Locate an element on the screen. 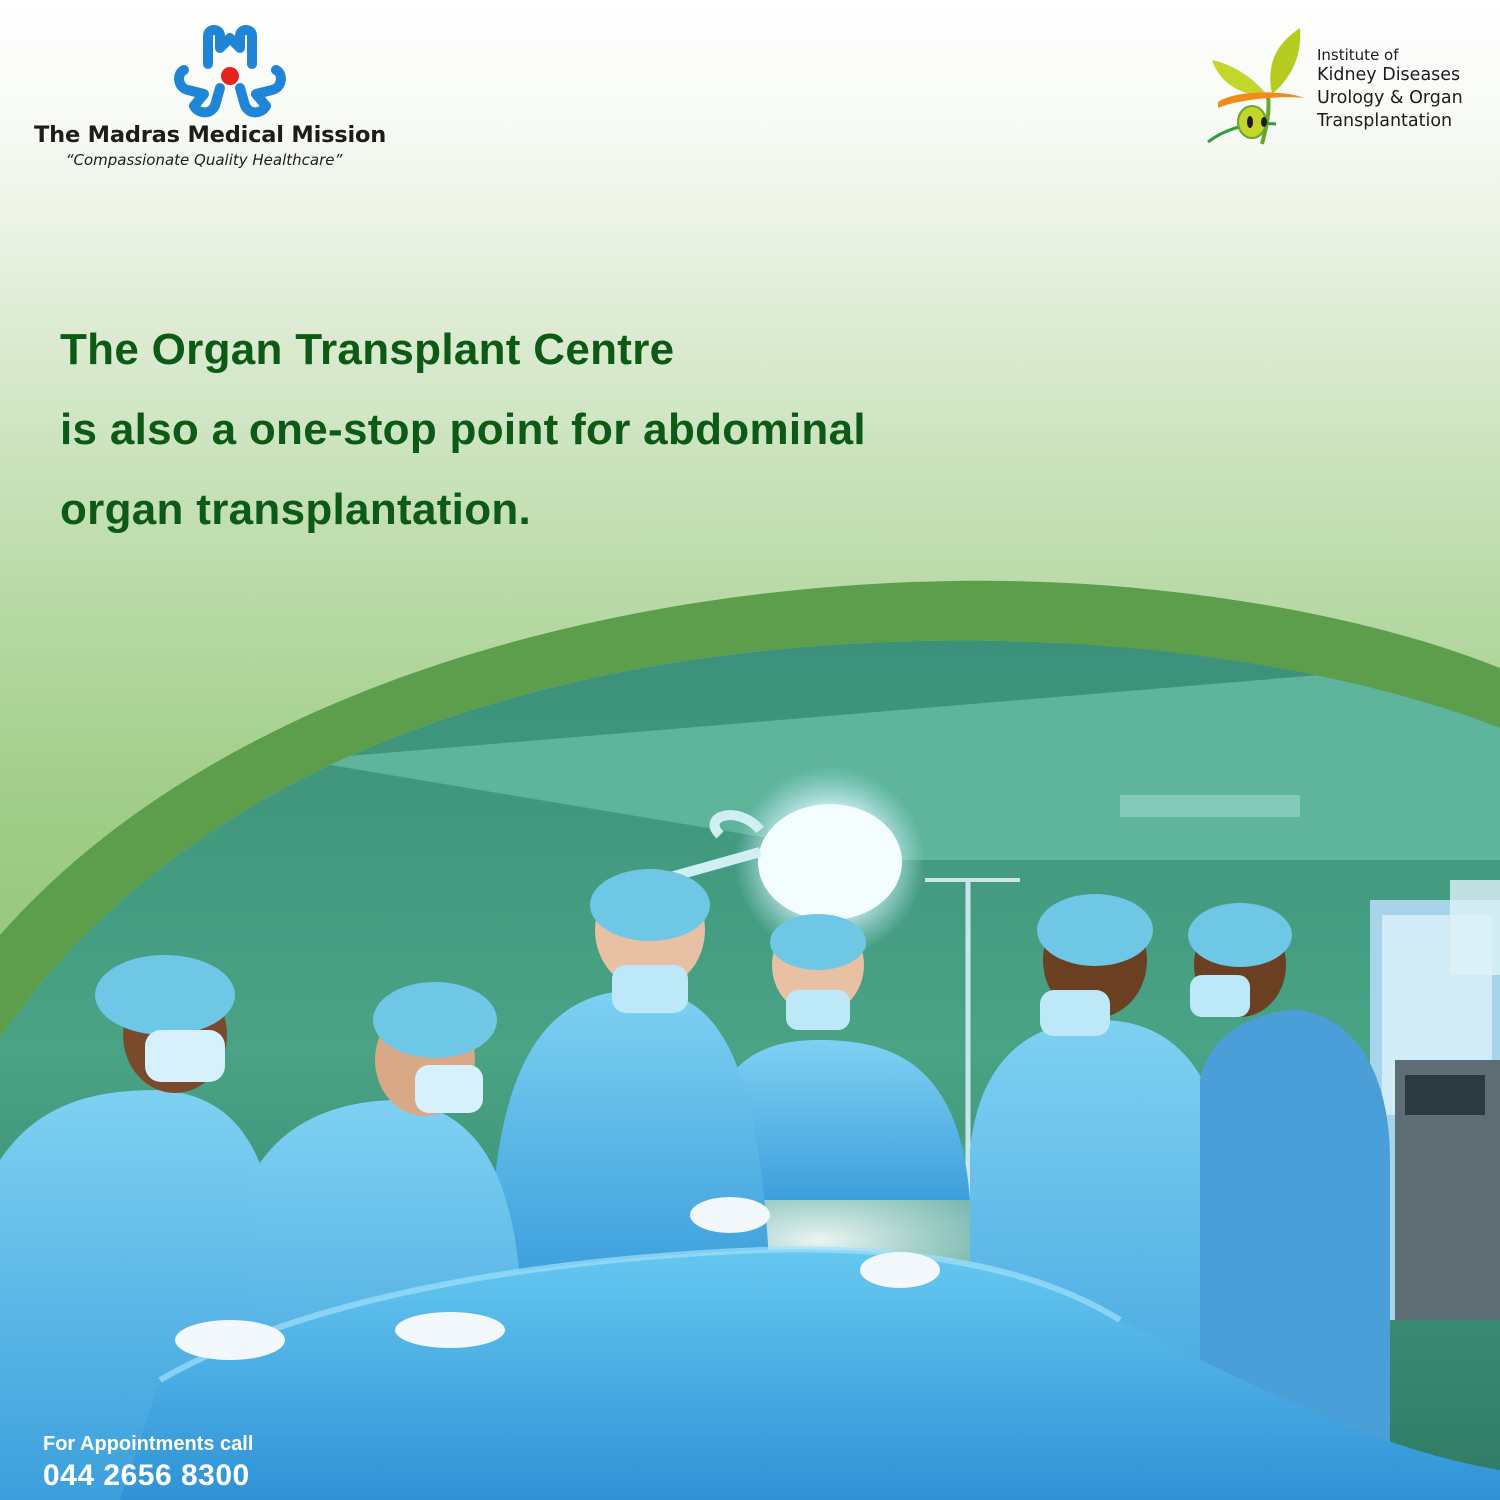 The height and width of the screenshot is (1500, 1500). institute-line-4: Transplantation is located at coordinates (1385, 121).